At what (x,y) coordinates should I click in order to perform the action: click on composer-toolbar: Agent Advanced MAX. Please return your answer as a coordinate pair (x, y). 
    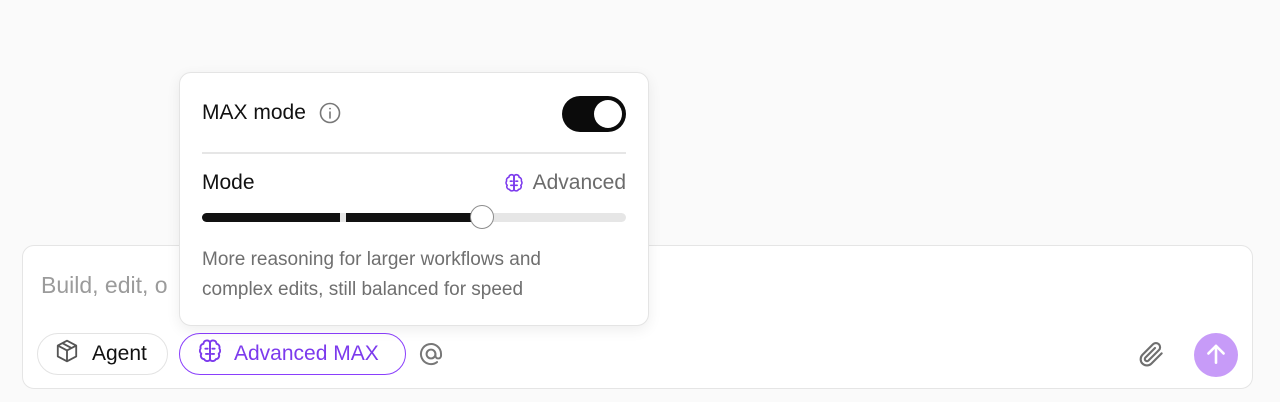
    Looking at the image, I should click on (637, 355).